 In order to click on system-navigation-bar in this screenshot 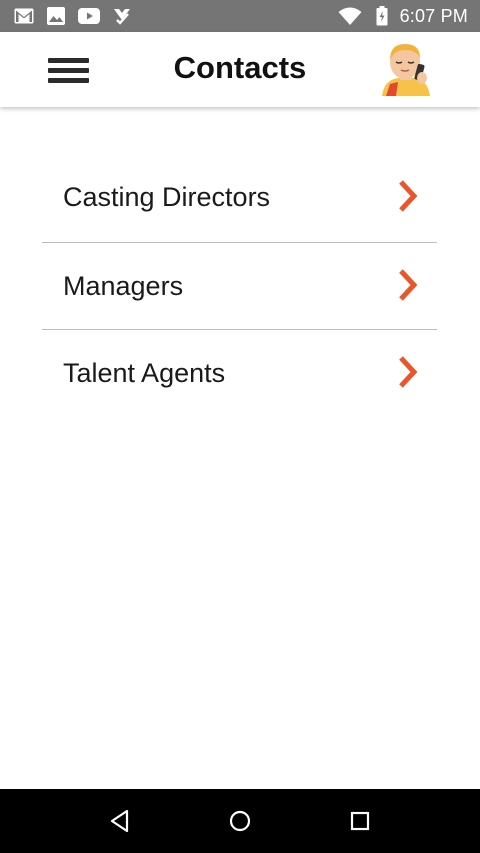, I will do `click(240, 821)`.